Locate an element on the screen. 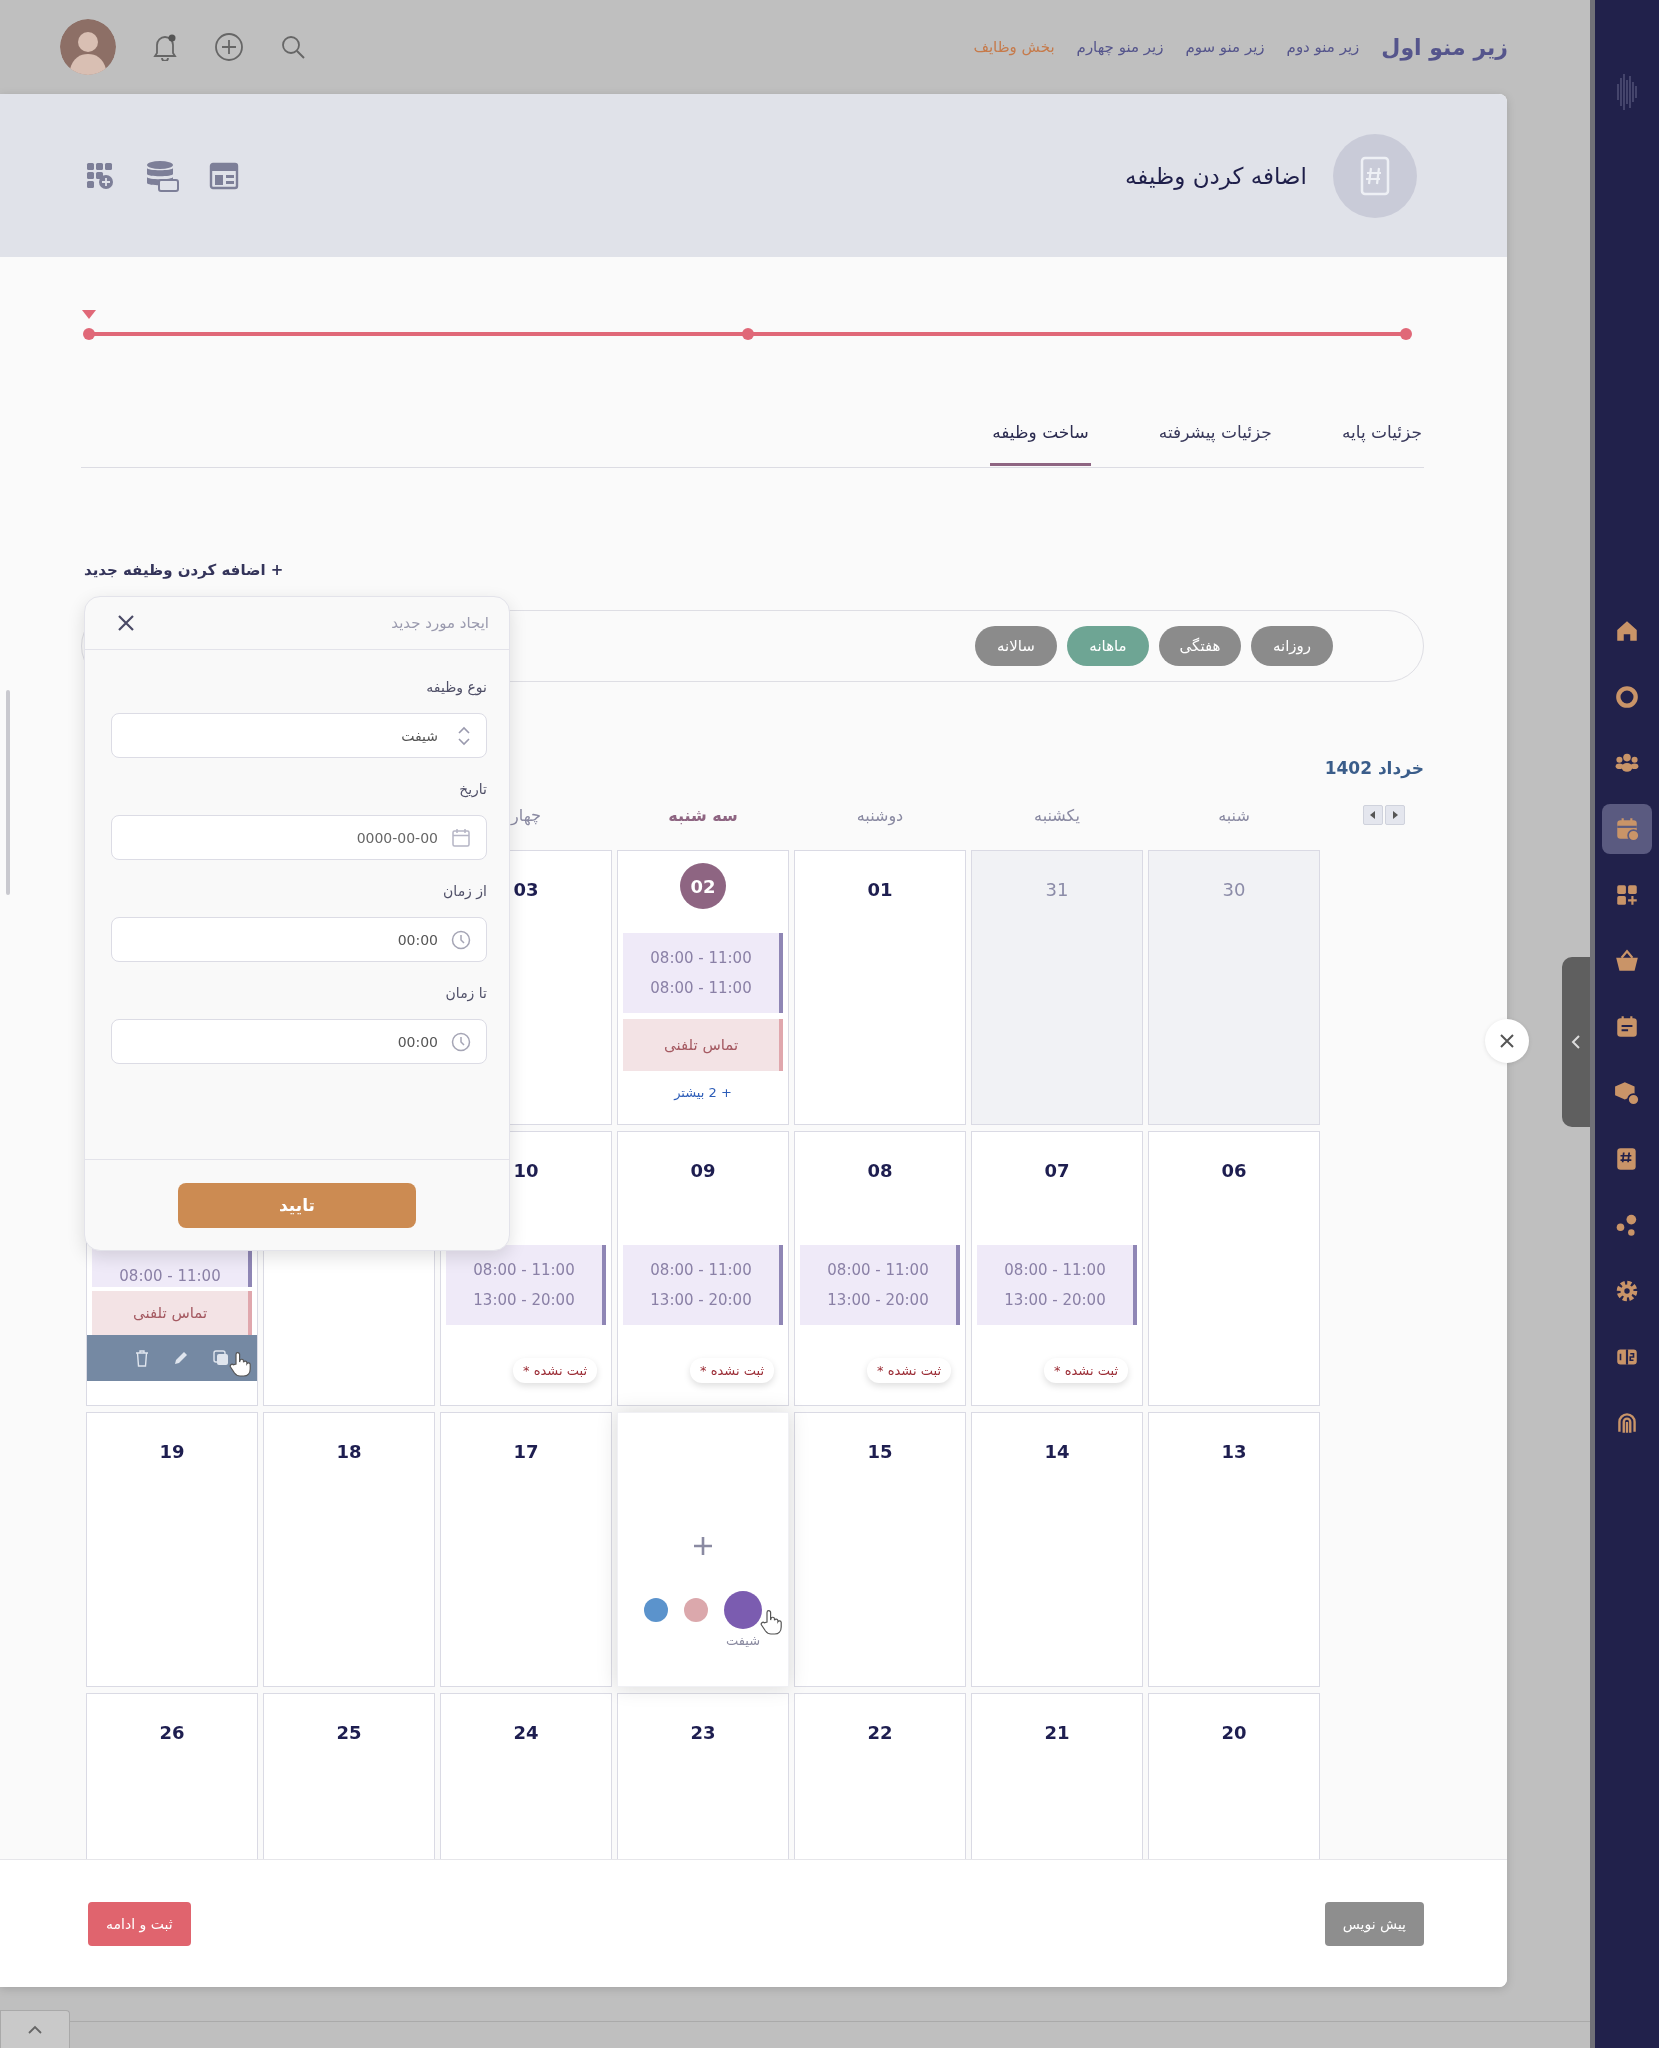 The width and height of the screenshot is (1659, 2048). weekday-label: دوشنبه is located at coordinates (880, 815).